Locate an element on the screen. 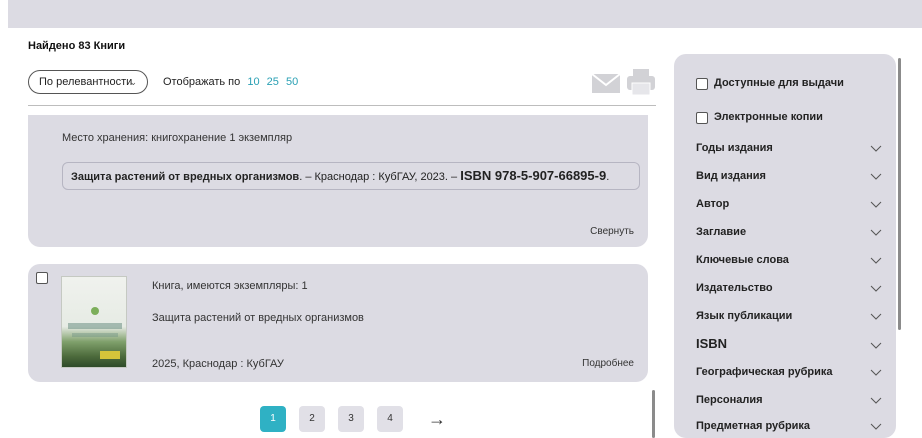 The height and width of the screenshot is (438, 922). filter-group-label: Ключевые слова is located at coordinates (742, 260).